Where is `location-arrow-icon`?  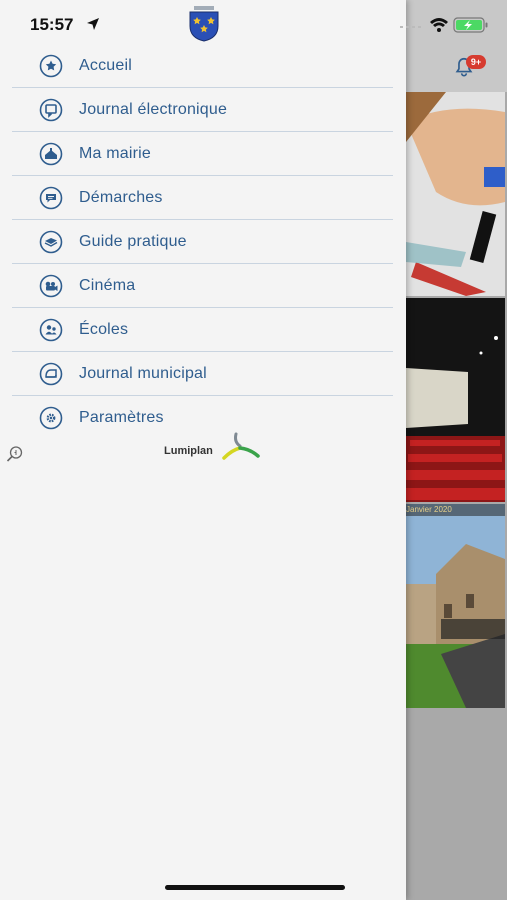 location-arrow-icon is located at coordinates (93, 24).